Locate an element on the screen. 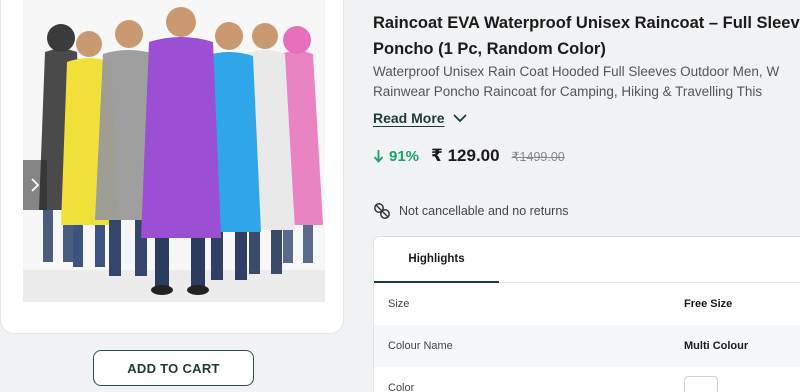 Image resolution: width=800 pixels, height=392 pixels. discount-badge: 91% is located at coordinates (396, 156).